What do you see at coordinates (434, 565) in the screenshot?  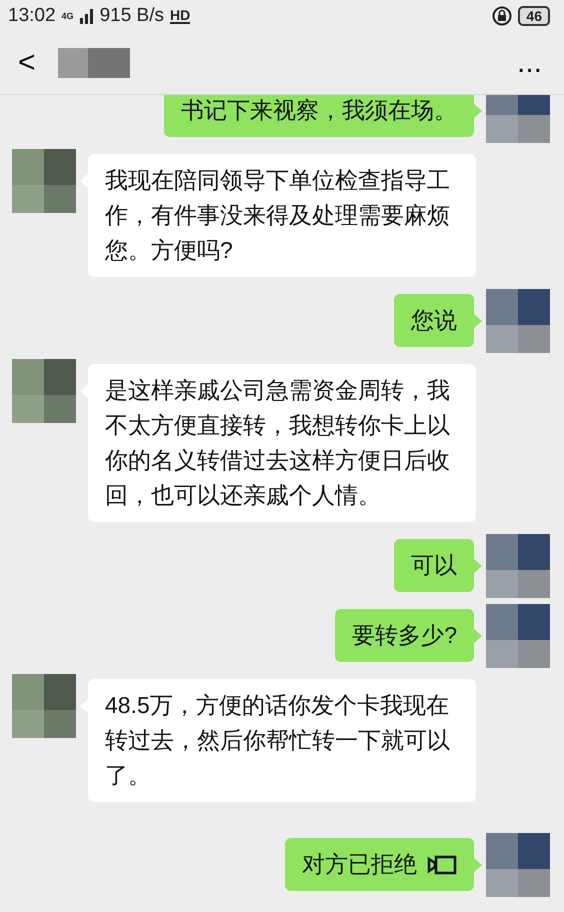 I see `message-bubble: 可以` at bounding box center [434, 565].